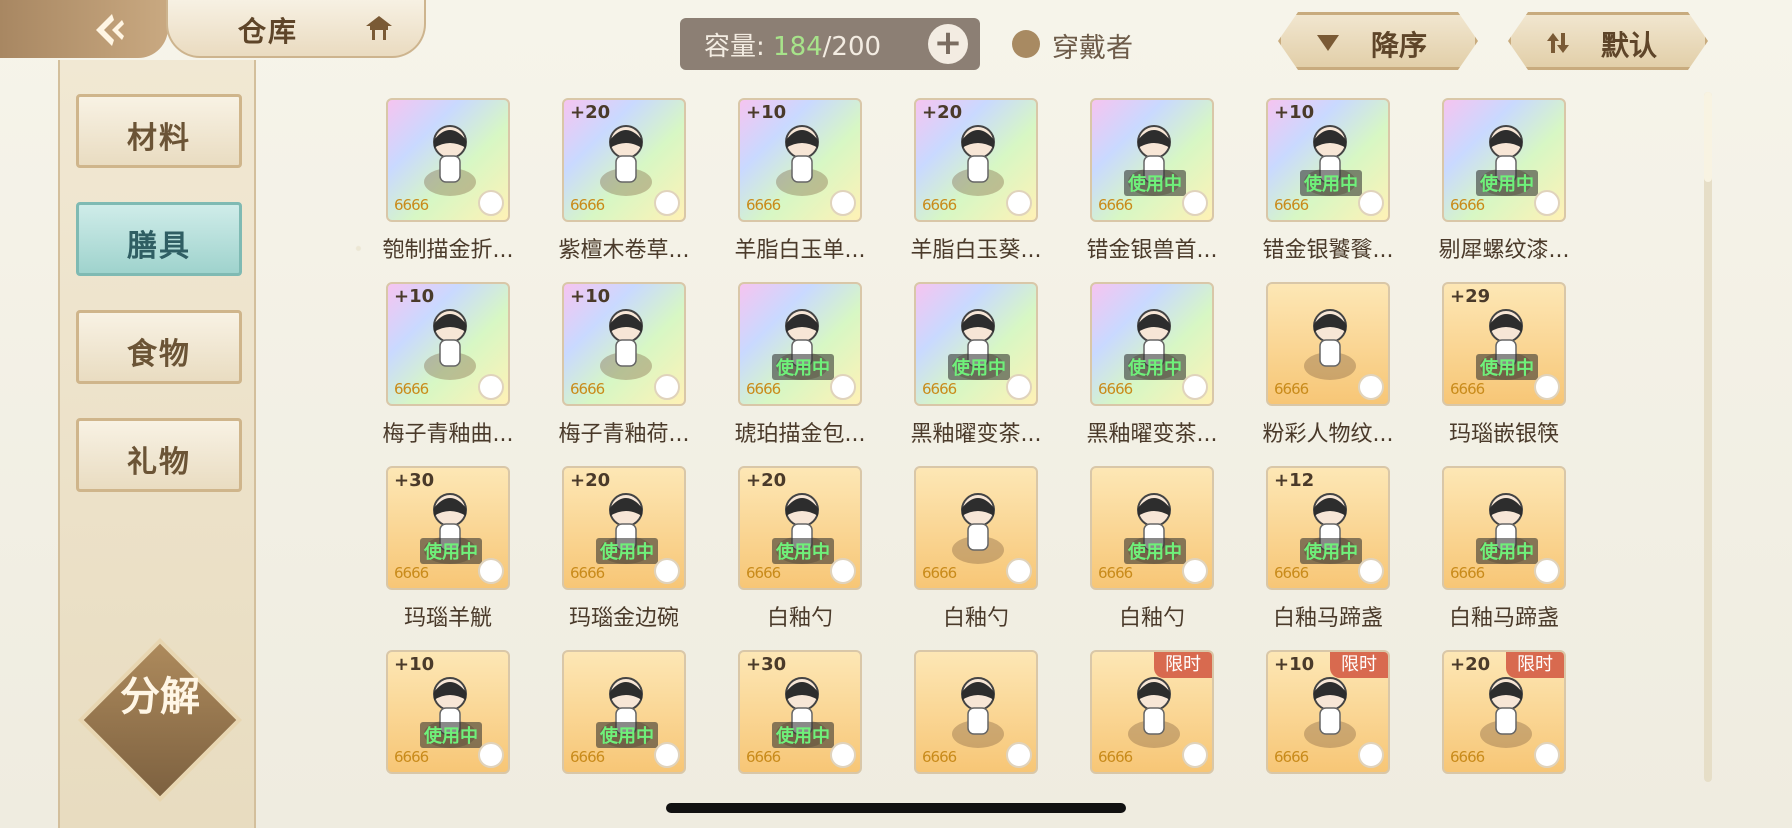 The image size is (1792, 828). I want to click on back-button, so click(84, 29).